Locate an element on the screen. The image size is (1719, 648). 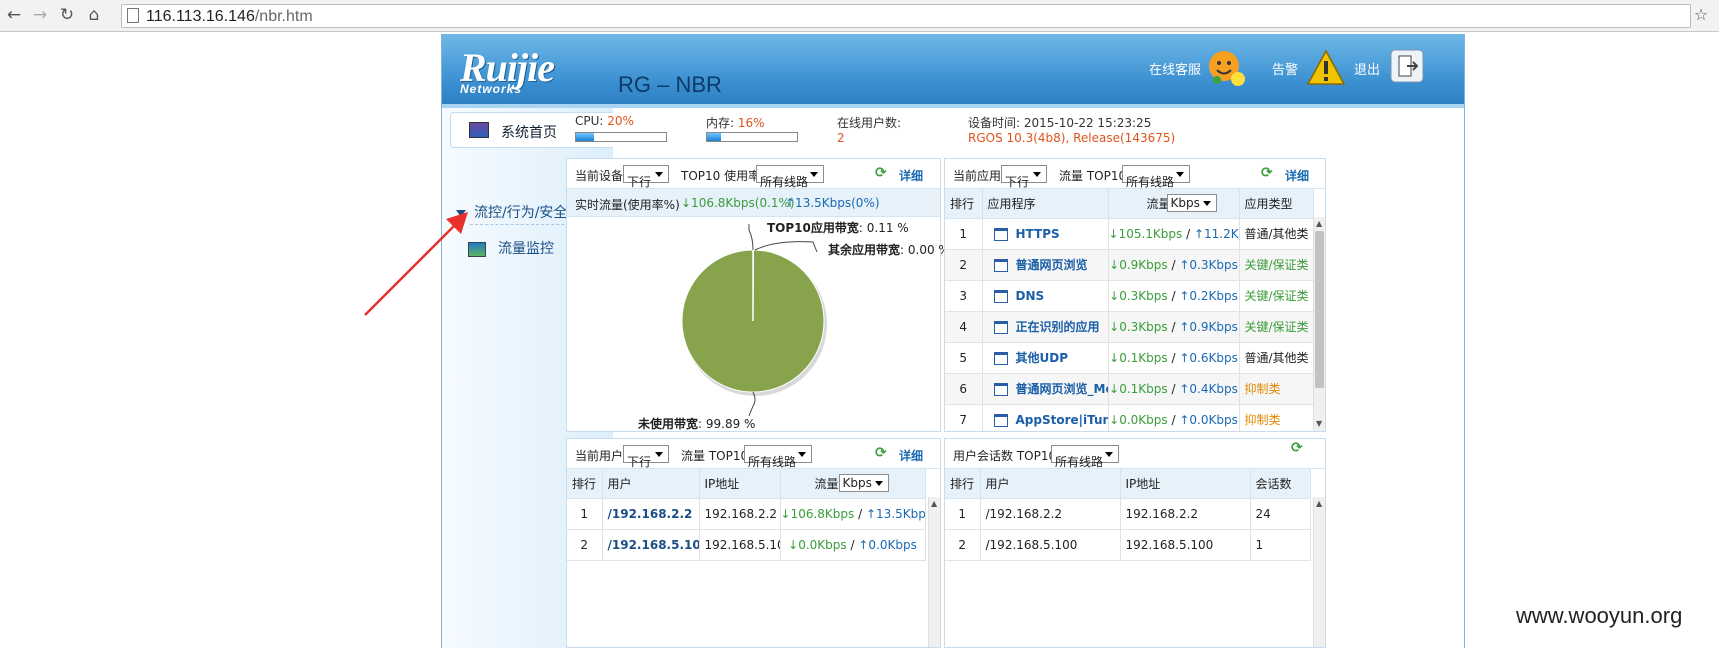
app-name: HTTPS is located at coordinates (1038, 234).